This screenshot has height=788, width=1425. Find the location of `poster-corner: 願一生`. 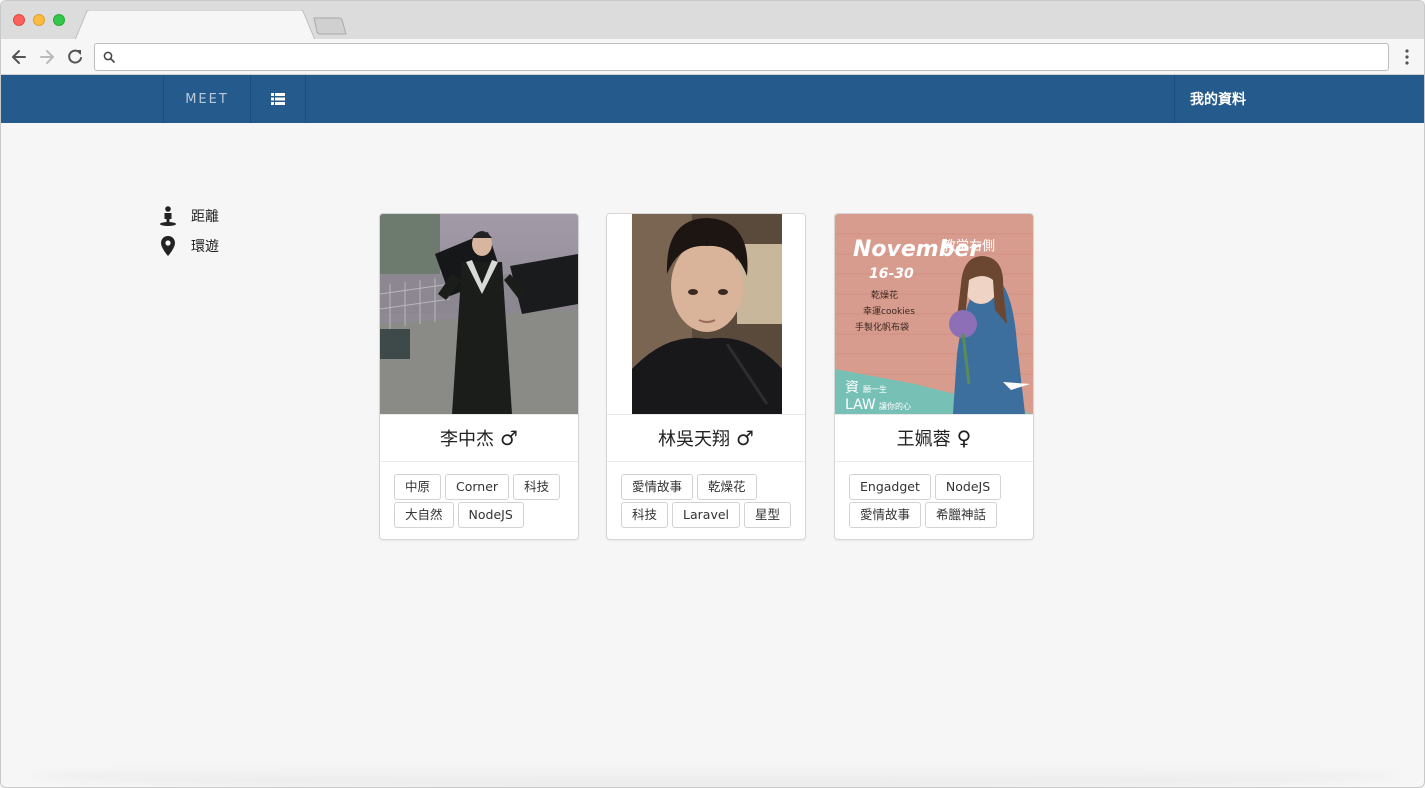

poster-corner: 願一生 is located at coordinates (875, 389).